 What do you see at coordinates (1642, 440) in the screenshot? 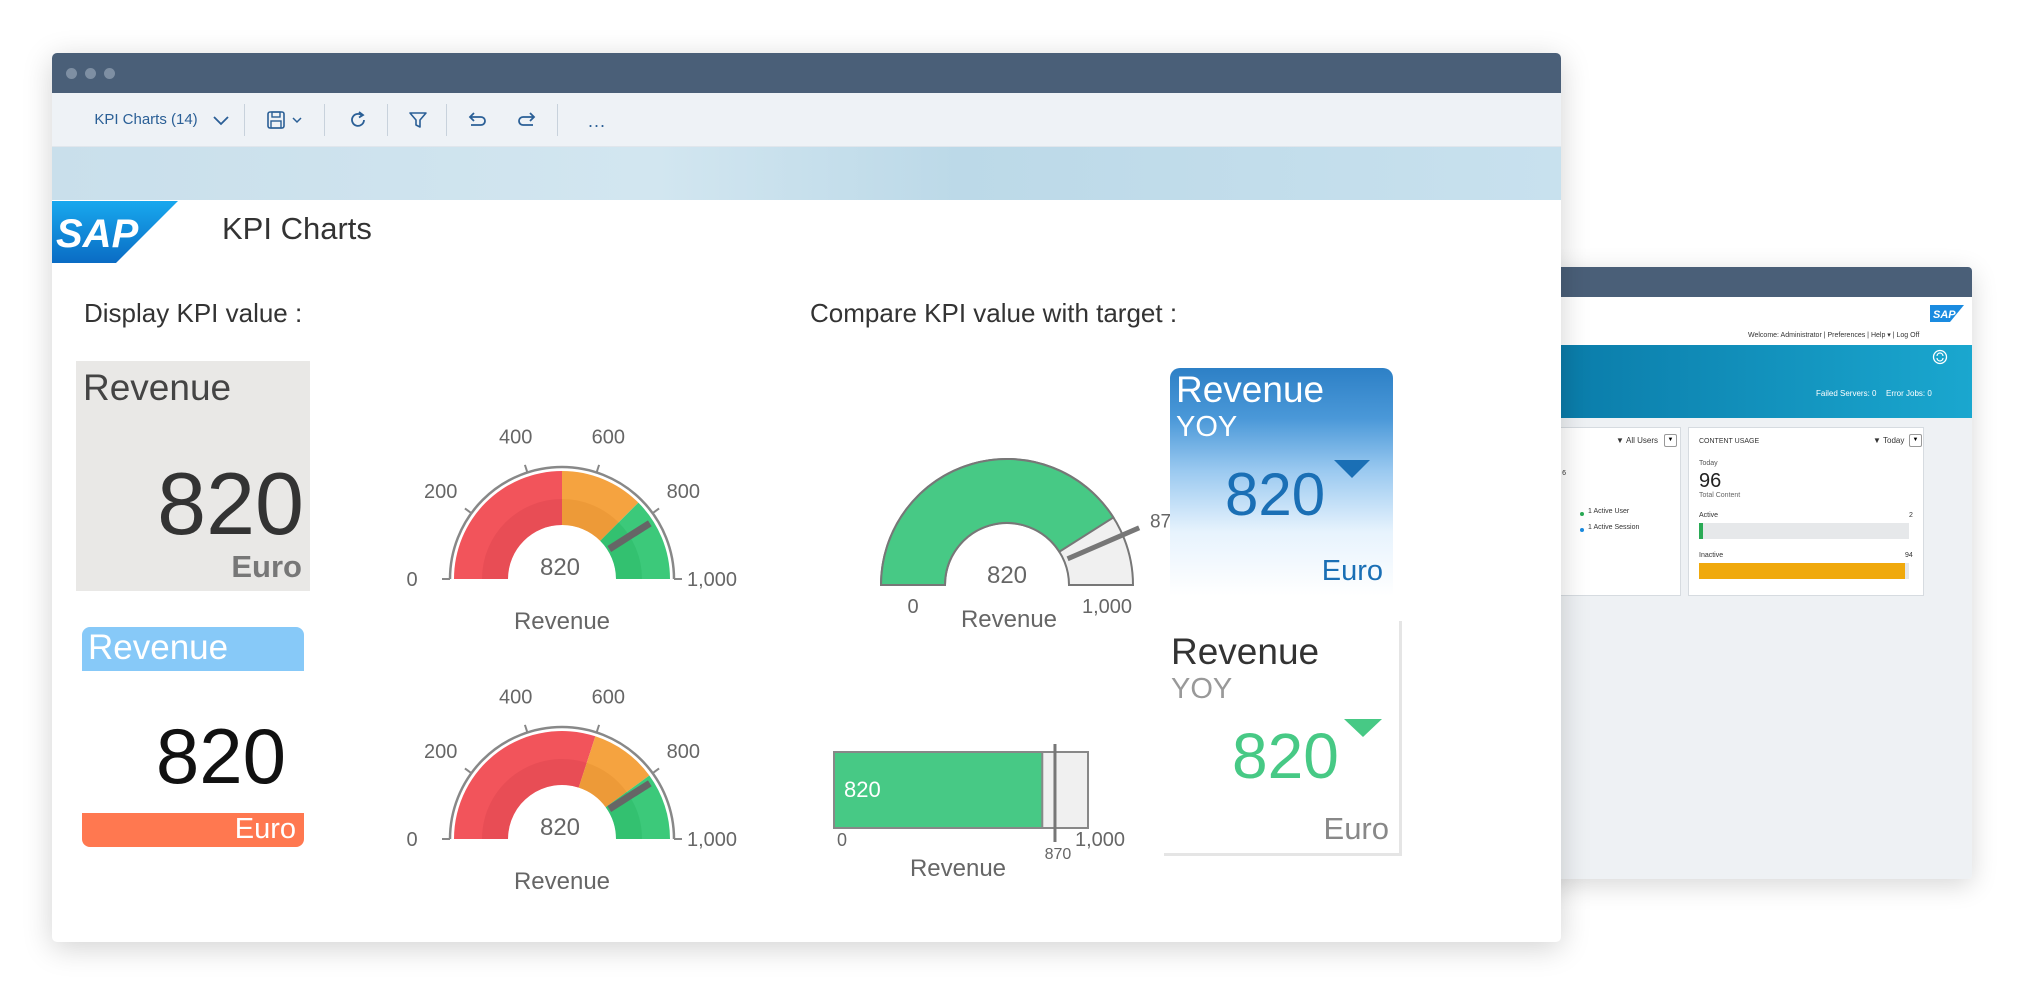
I see `users-filter: All Users` at bounding box center [1642, 440].